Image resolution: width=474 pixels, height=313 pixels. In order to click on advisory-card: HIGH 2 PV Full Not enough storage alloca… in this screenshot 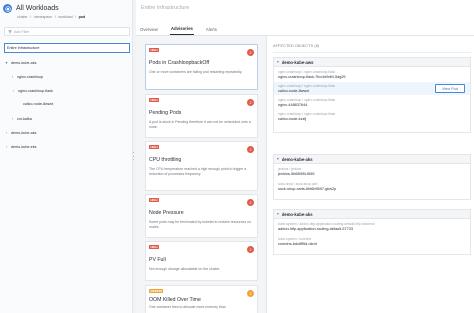, I will do `click(201, 261)`.